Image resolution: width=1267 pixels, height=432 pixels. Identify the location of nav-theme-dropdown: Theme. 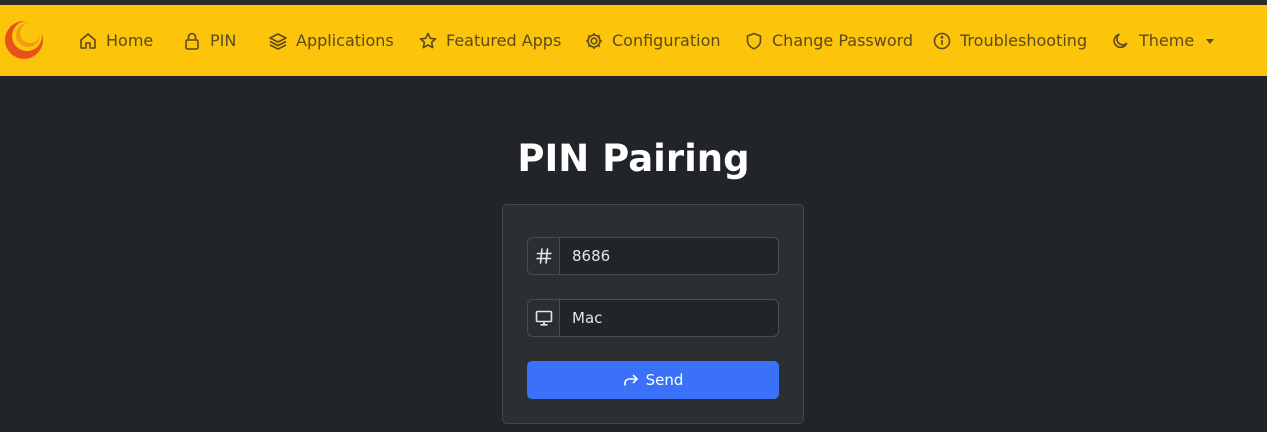
(1163, 40).